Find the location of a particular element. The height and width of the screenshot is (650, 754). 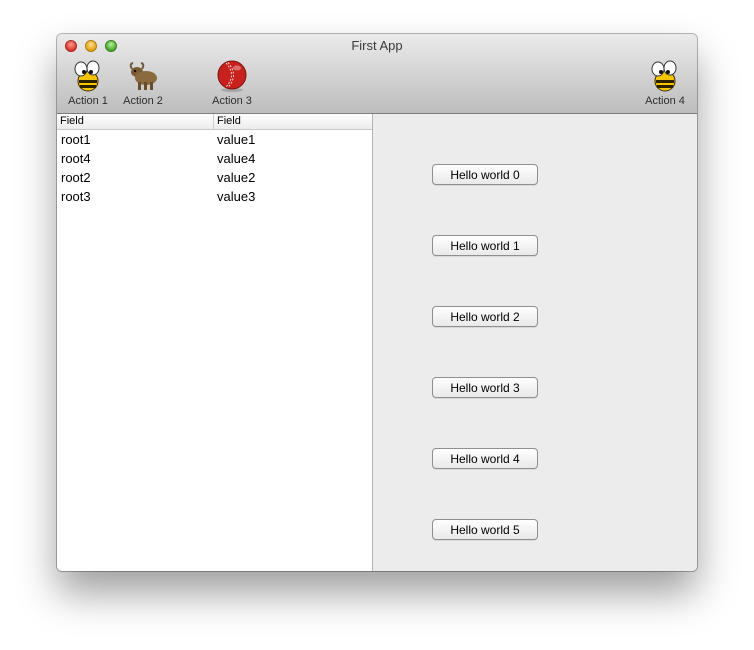

toolbar-action-4: Action 4 is located at coordinates (665, 84).